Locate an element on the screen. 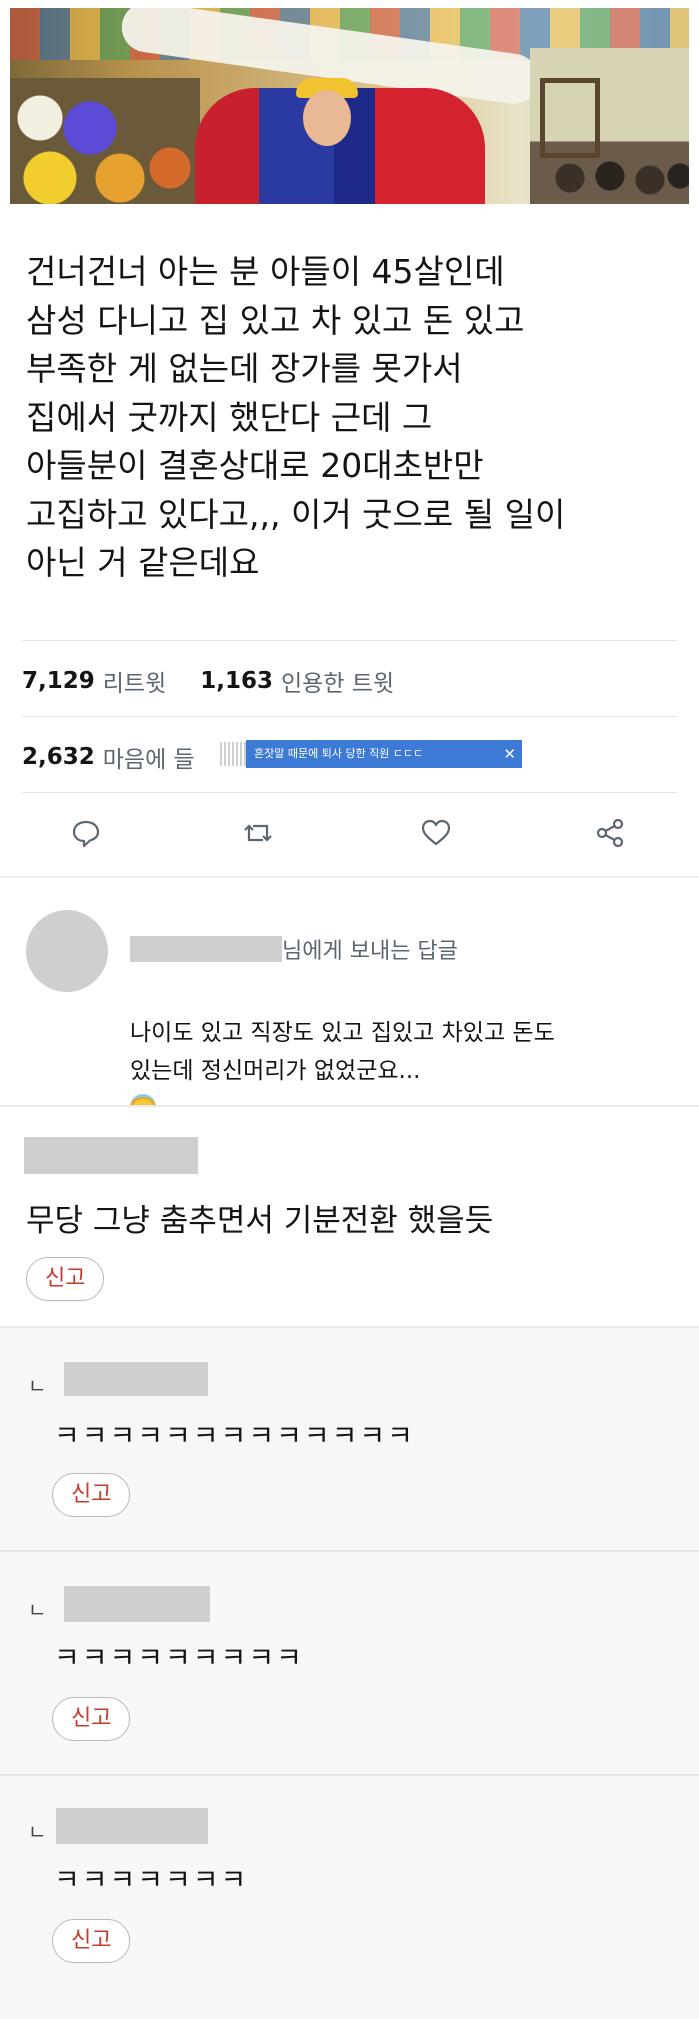 This screenshot has height=2019, width=699. reply-to-label: 님에게 보내는 답글 is located at coordinates (370, 951).